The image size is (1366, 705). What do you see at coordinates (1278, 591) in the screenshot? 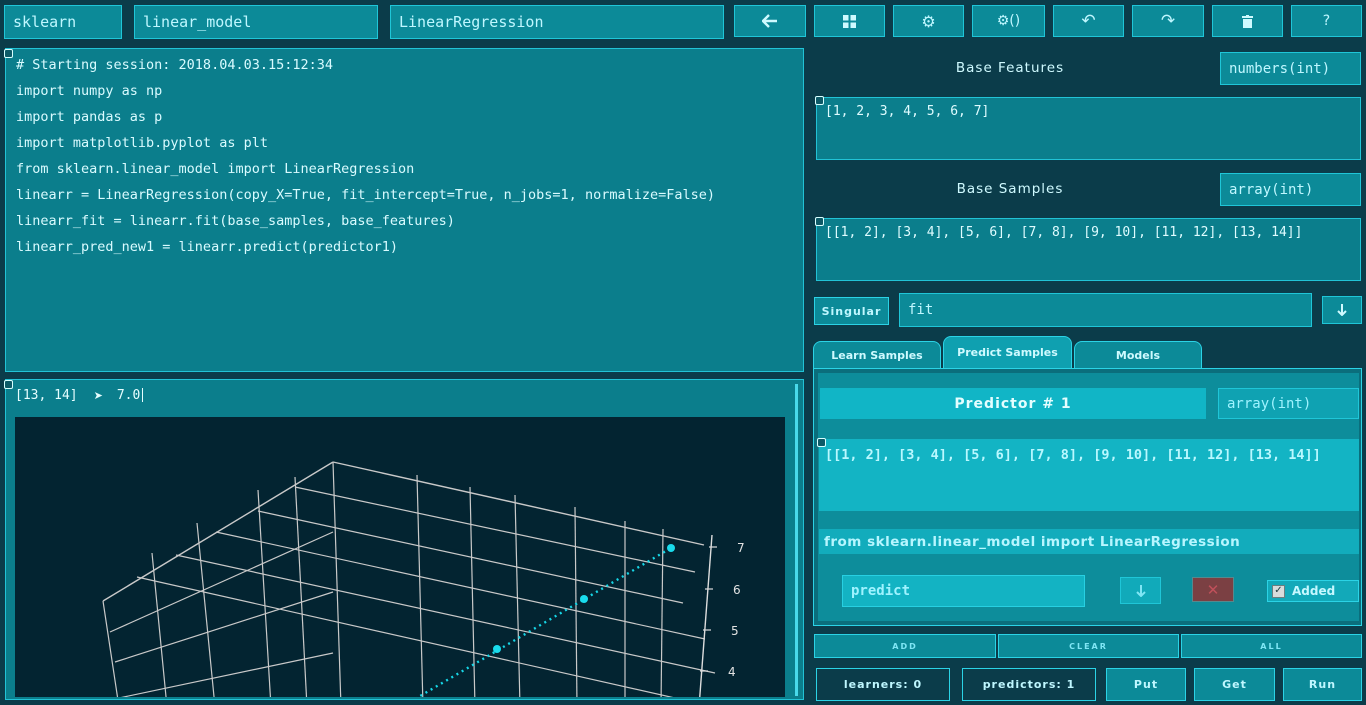
I see `checkbox-icon: ✓` at bounding box center [1278, 591].